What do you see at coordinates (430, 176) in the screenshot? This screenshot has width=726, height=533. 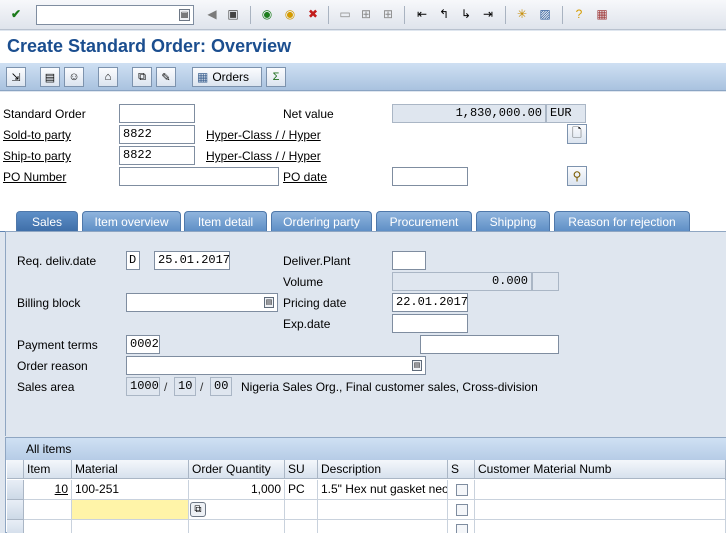 I see `po-date-field` at bounding box center [430, 176].